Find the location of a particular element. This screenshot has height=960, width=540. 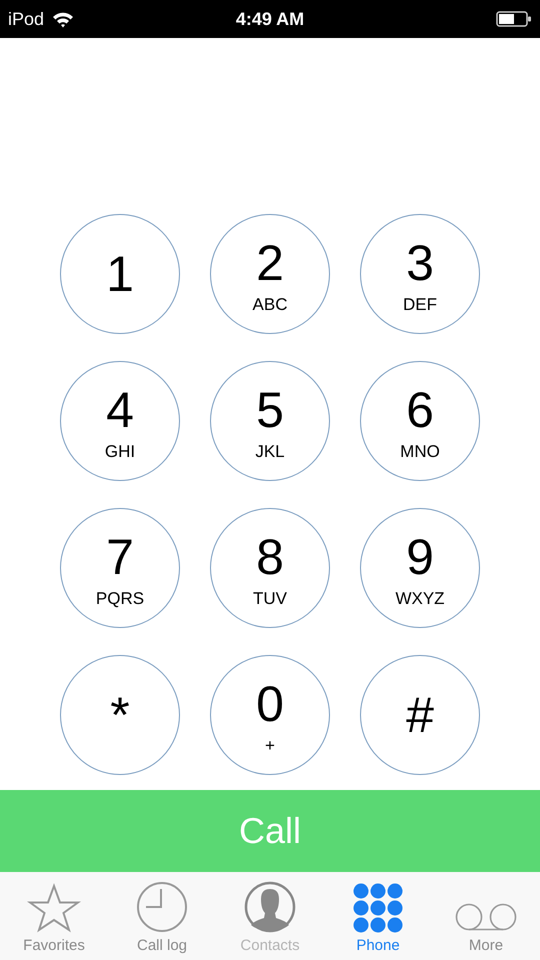

person-icon is located at coordinates (270, 907).